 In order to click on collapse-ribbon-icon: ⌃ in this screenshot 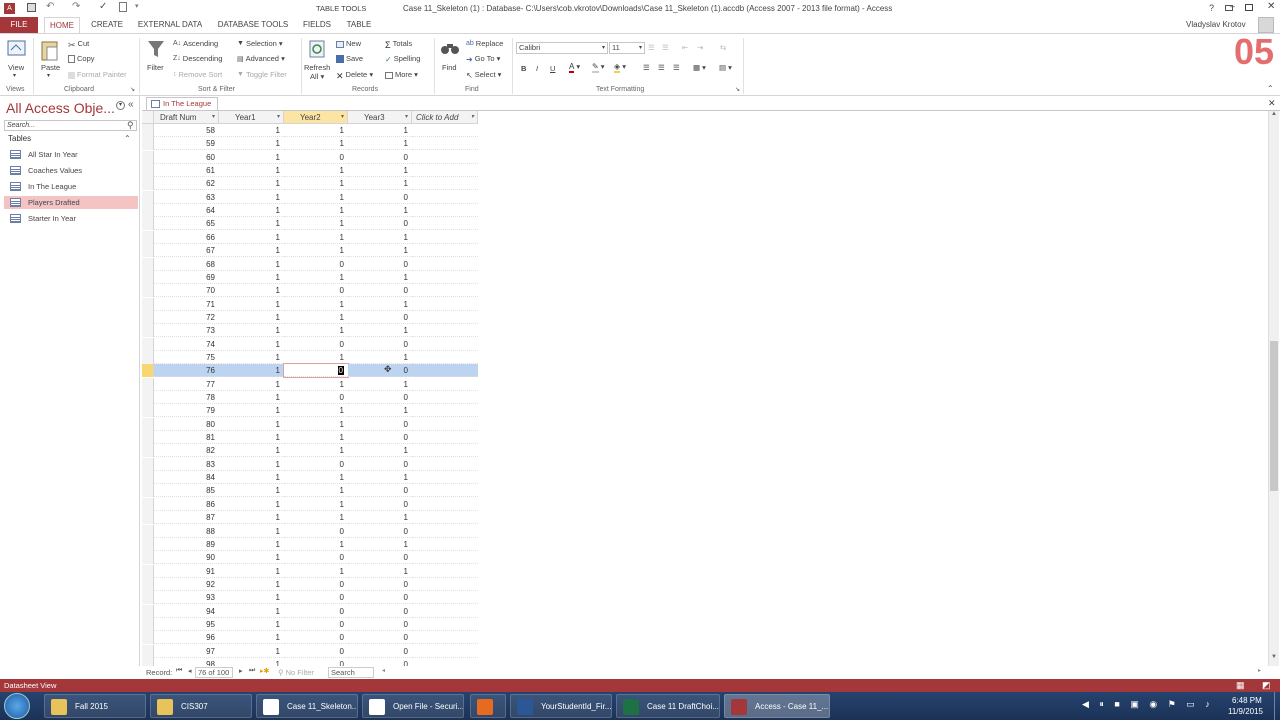, I will do `click(1270, 88)`.